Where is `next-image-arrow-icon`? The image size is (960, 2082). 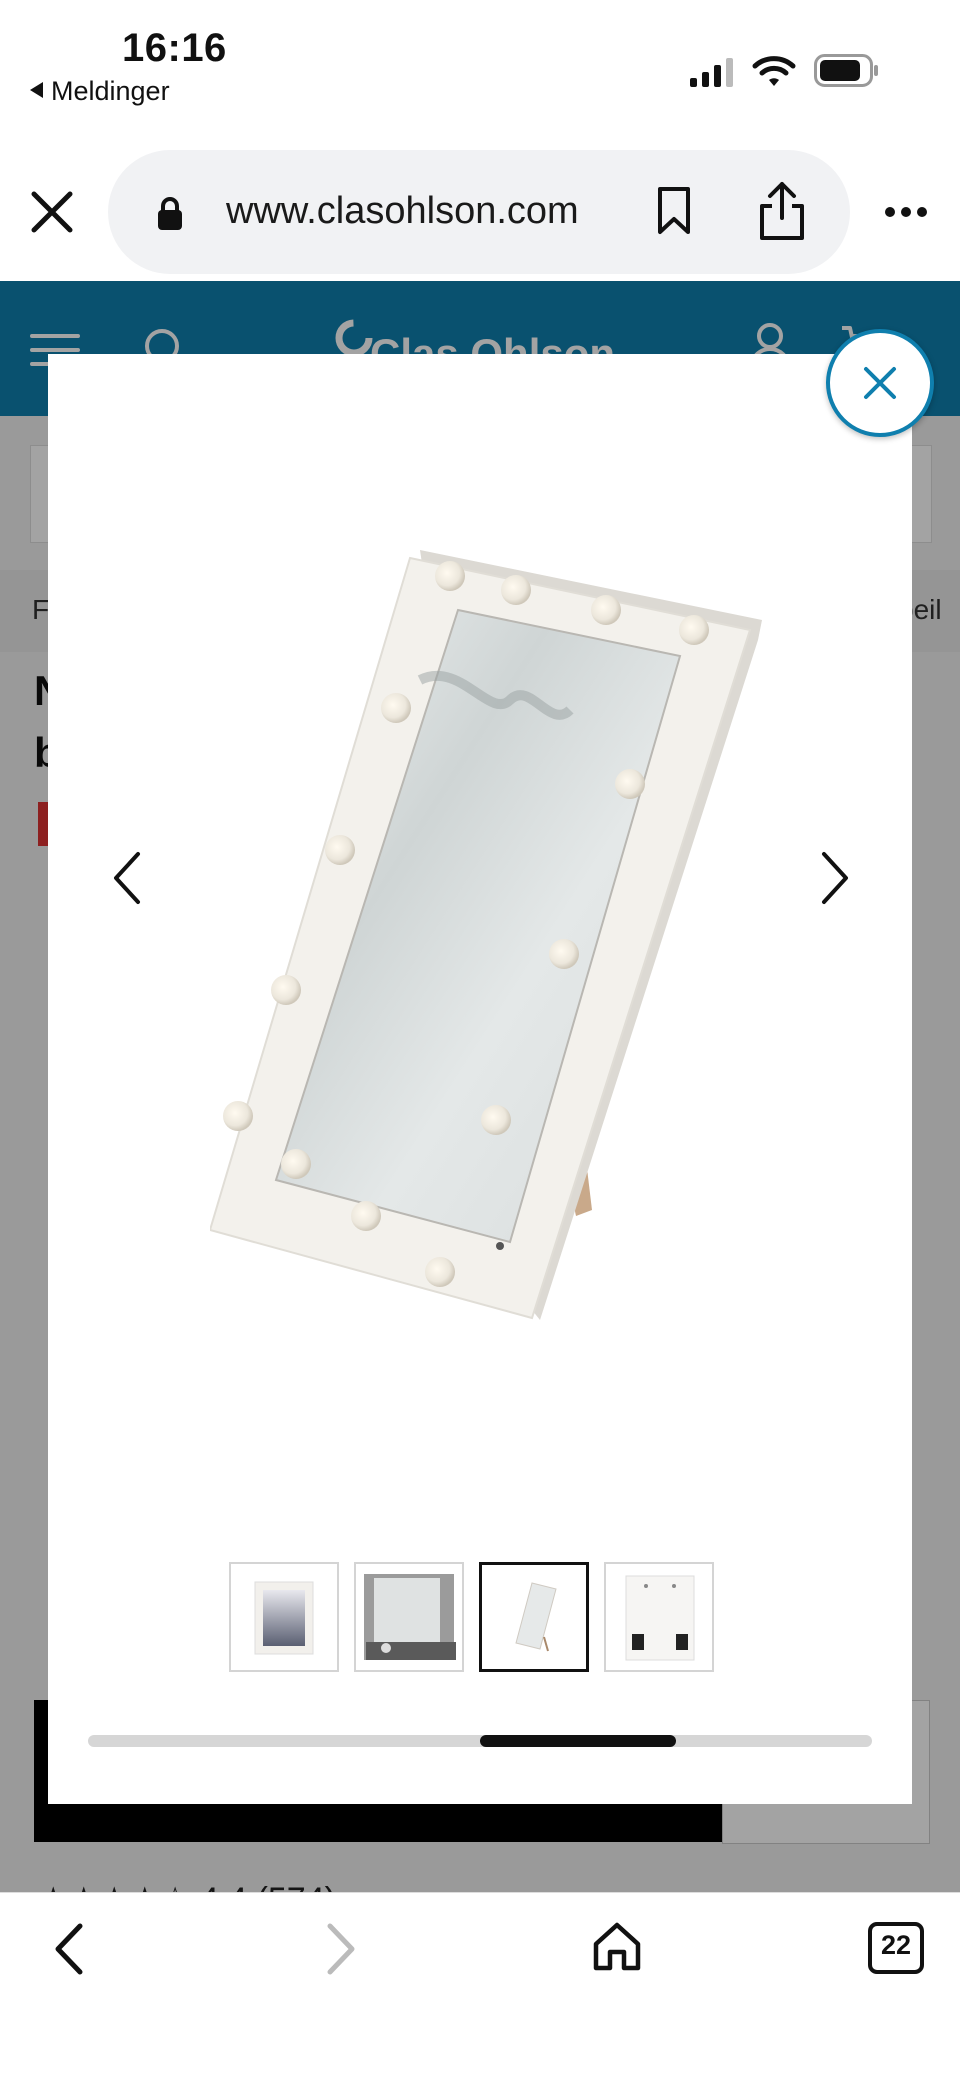 next-image-arrow-icon is located at coordinates (836, 878).